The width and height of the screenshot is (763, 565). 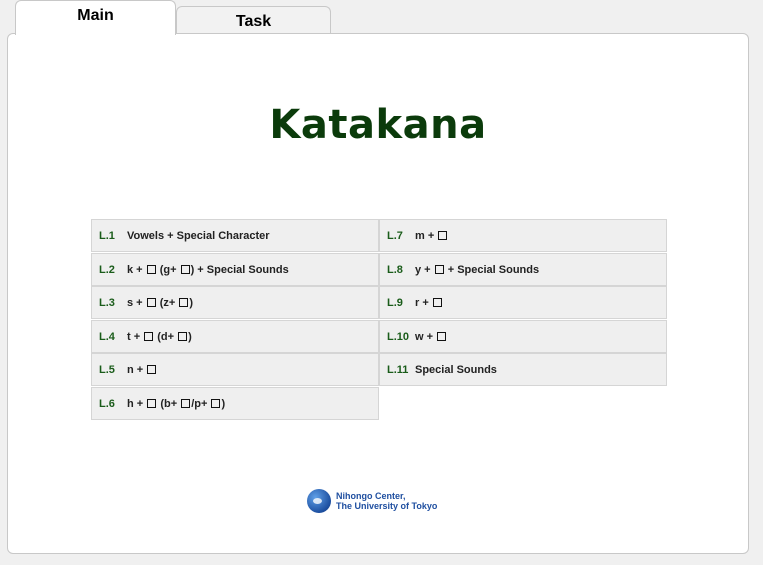 I want to click on lesson-label-part: Special Sounds, so click(x=456, y=369).